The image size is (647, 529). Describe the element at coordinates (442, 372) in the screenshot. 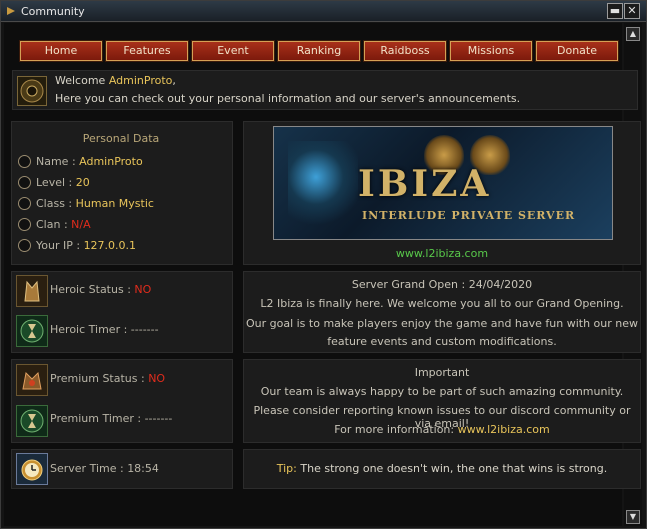

I see `important-title: Important` at that location.